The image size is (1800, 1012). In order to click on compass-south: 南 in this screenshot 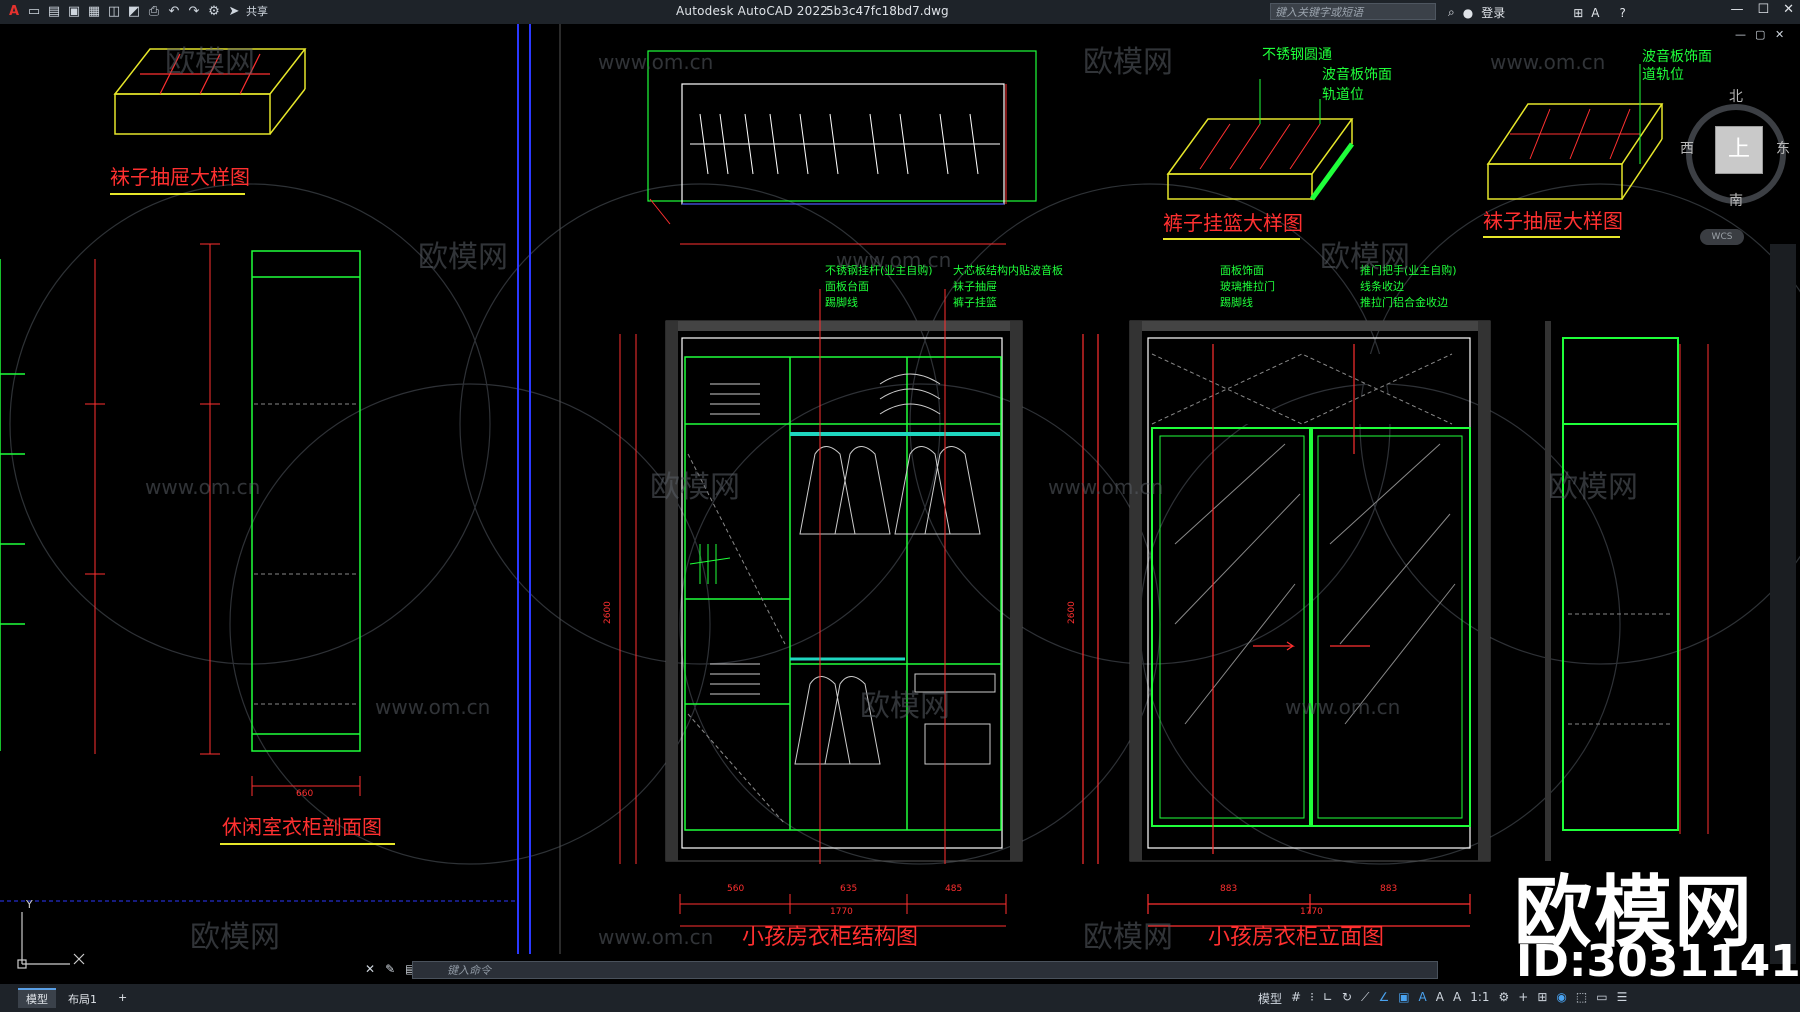, I will do `click(1736, 200)`.